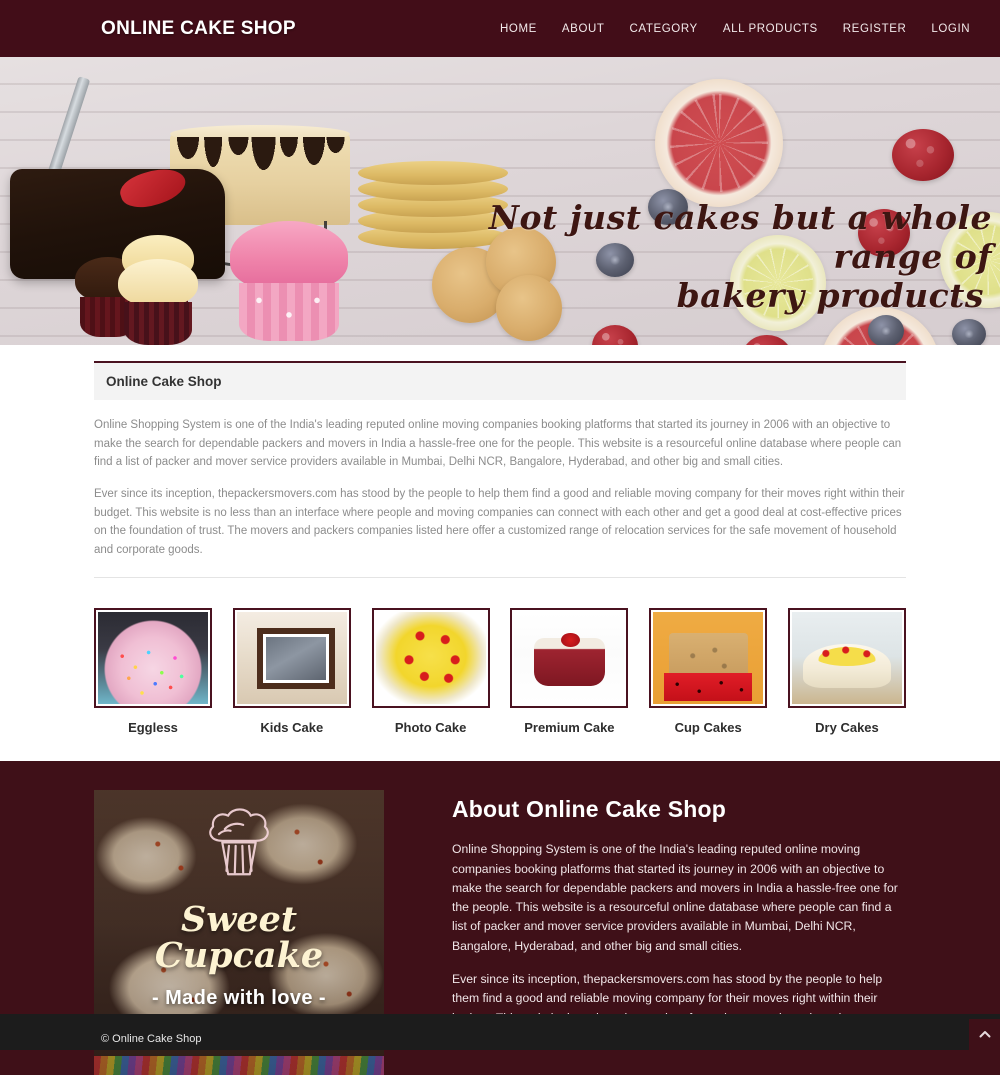  I want to click on section-divider, so click(500, 578).